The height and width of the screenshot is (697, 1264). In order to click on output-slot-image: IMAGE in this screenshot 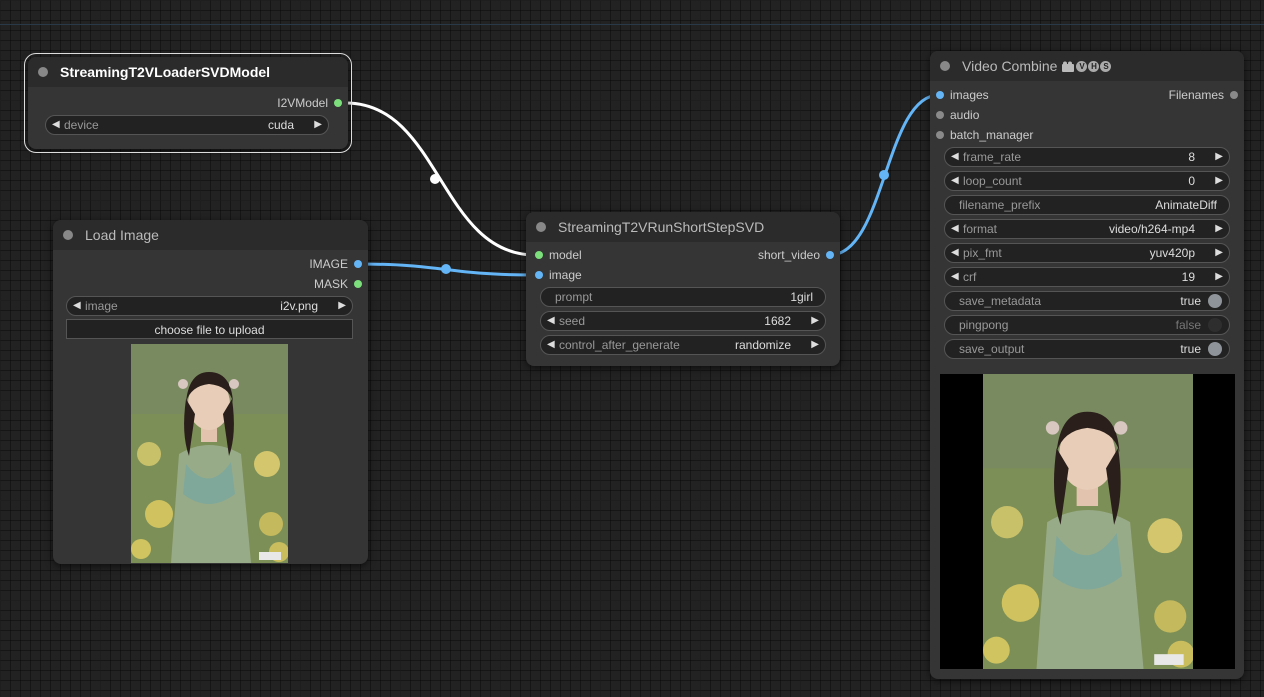, I will do `click(338, 264)`.